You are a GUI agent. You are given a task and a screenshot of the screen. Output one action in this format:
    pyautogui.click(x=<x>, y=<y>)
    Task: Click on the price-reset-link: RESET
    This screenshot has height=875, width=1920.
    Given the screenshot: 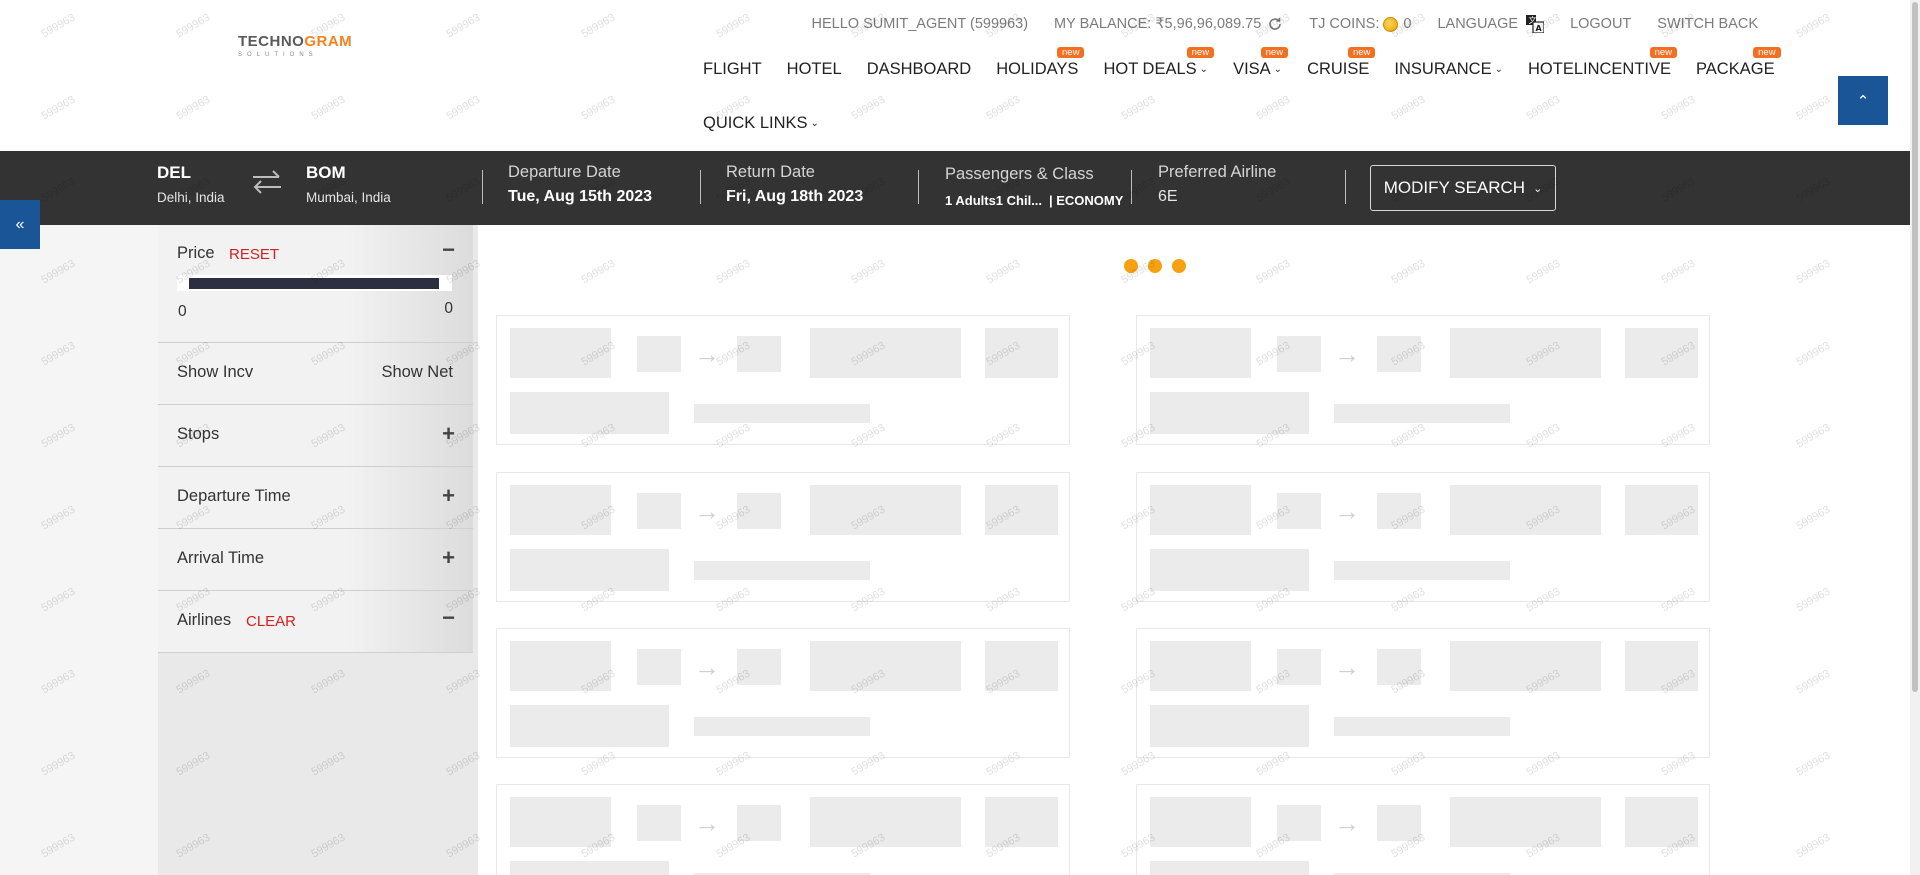 What is the action you would take?
    pyautogui.click(x=254, y=254)
    